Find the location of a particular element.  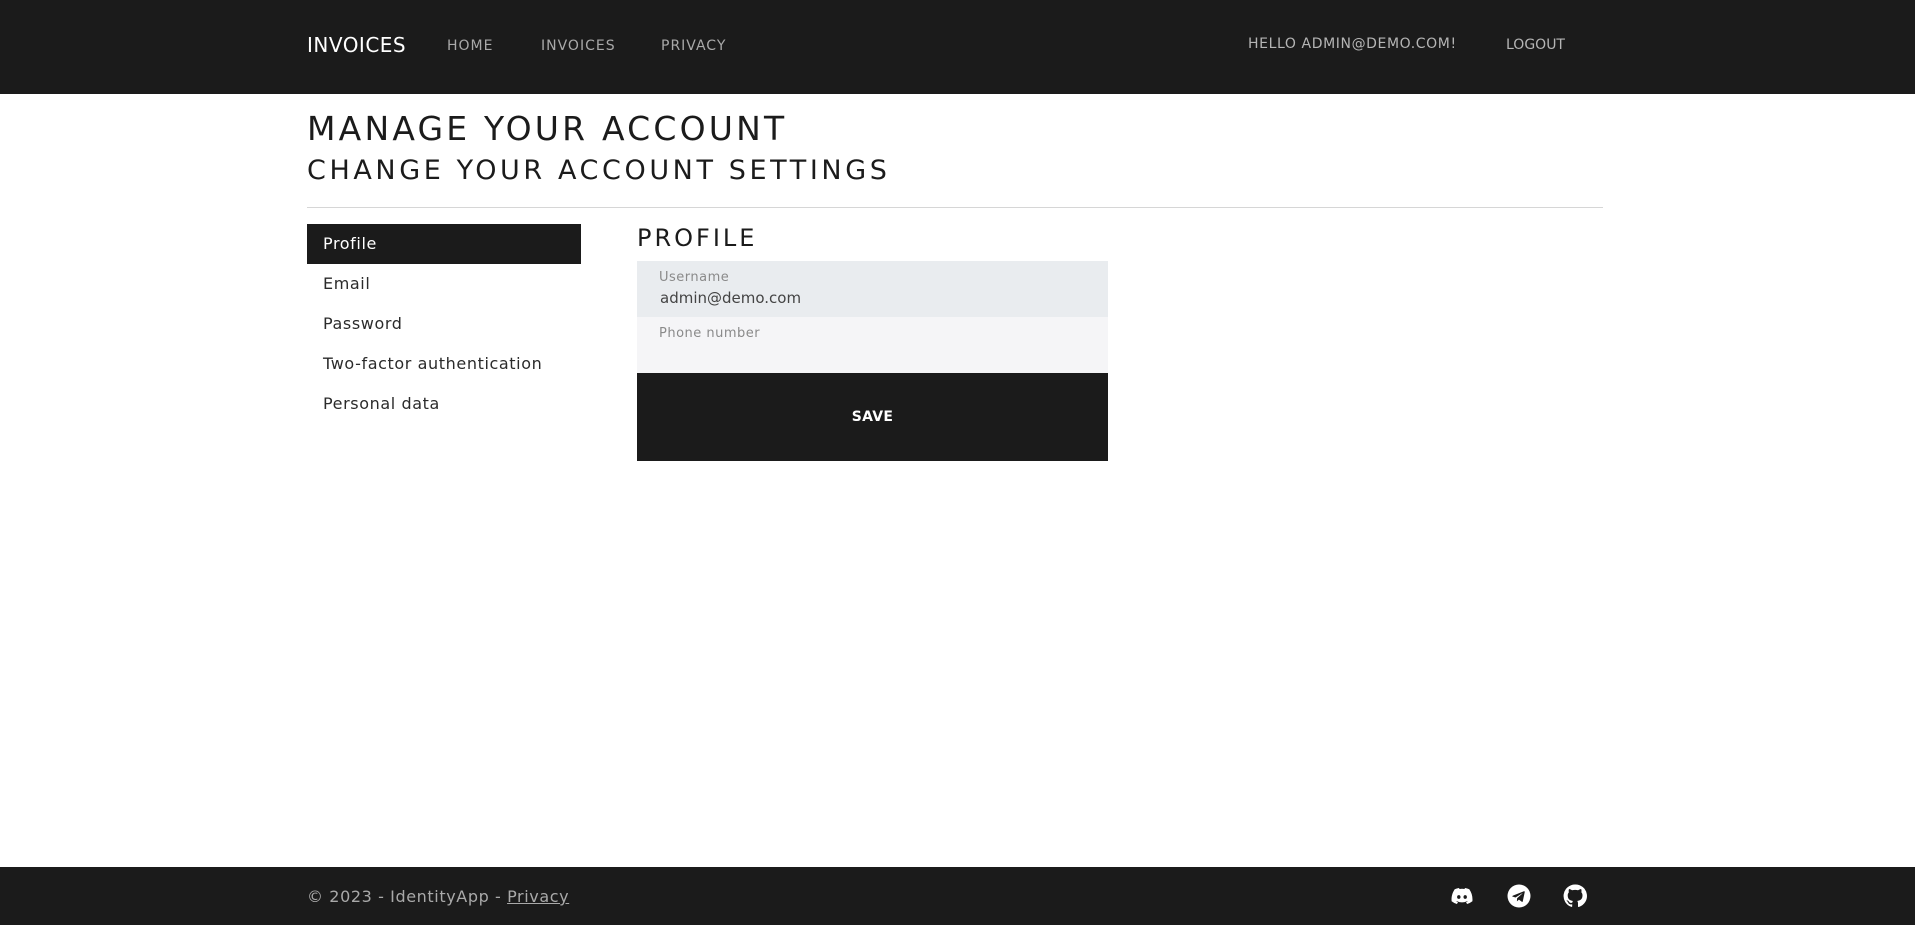

logout-button: LOGOUT is located at coordinates (1535, 45).